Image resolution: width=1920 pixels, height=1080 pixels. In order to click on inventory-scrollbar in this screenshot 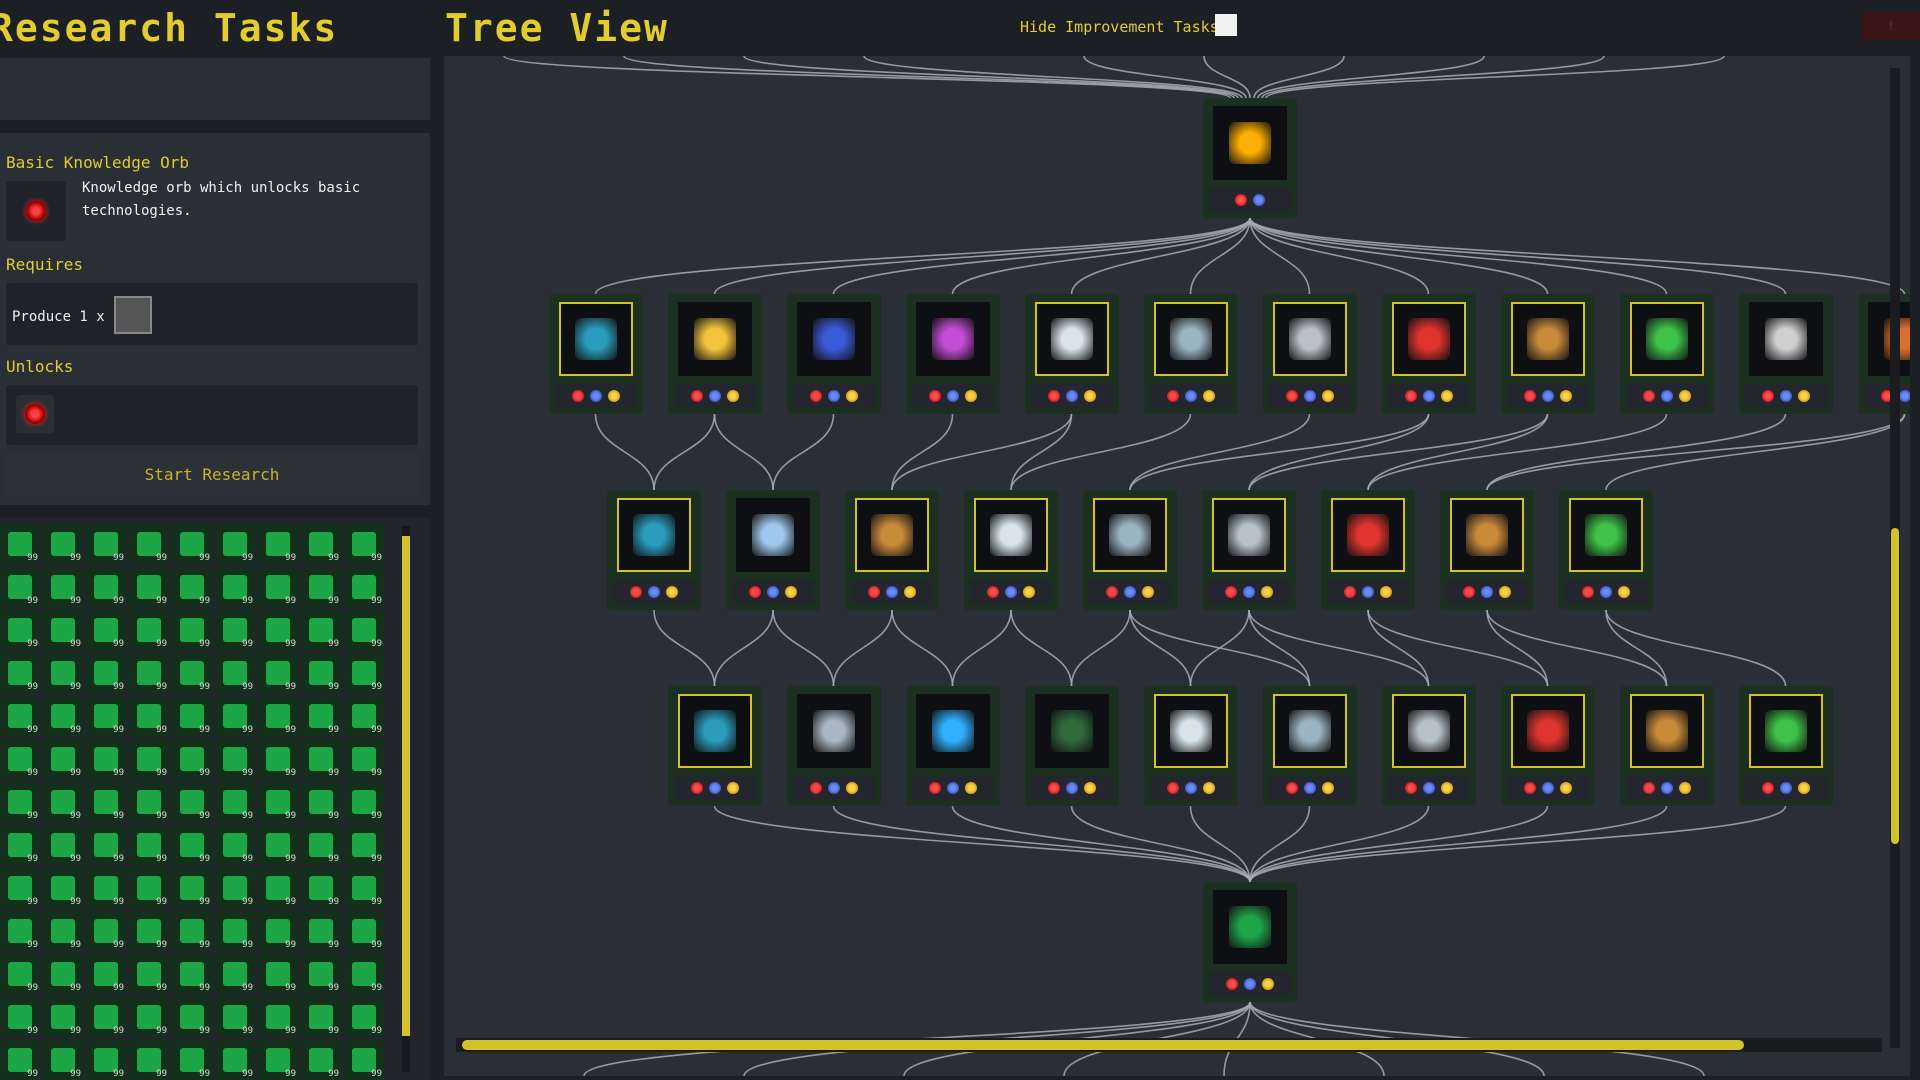, I will do `click(406, 799)`.